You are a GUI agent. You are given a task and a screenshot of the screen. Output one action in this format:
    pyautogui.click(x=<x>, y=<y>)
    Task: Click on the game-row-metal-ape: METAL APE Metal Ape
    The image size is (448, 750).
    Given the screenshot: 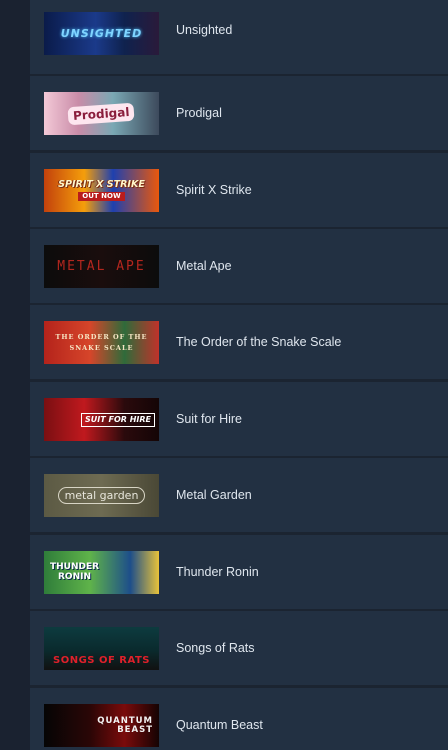 What is the action you would take?
    pyautogui.click(x=239, y=266)
    